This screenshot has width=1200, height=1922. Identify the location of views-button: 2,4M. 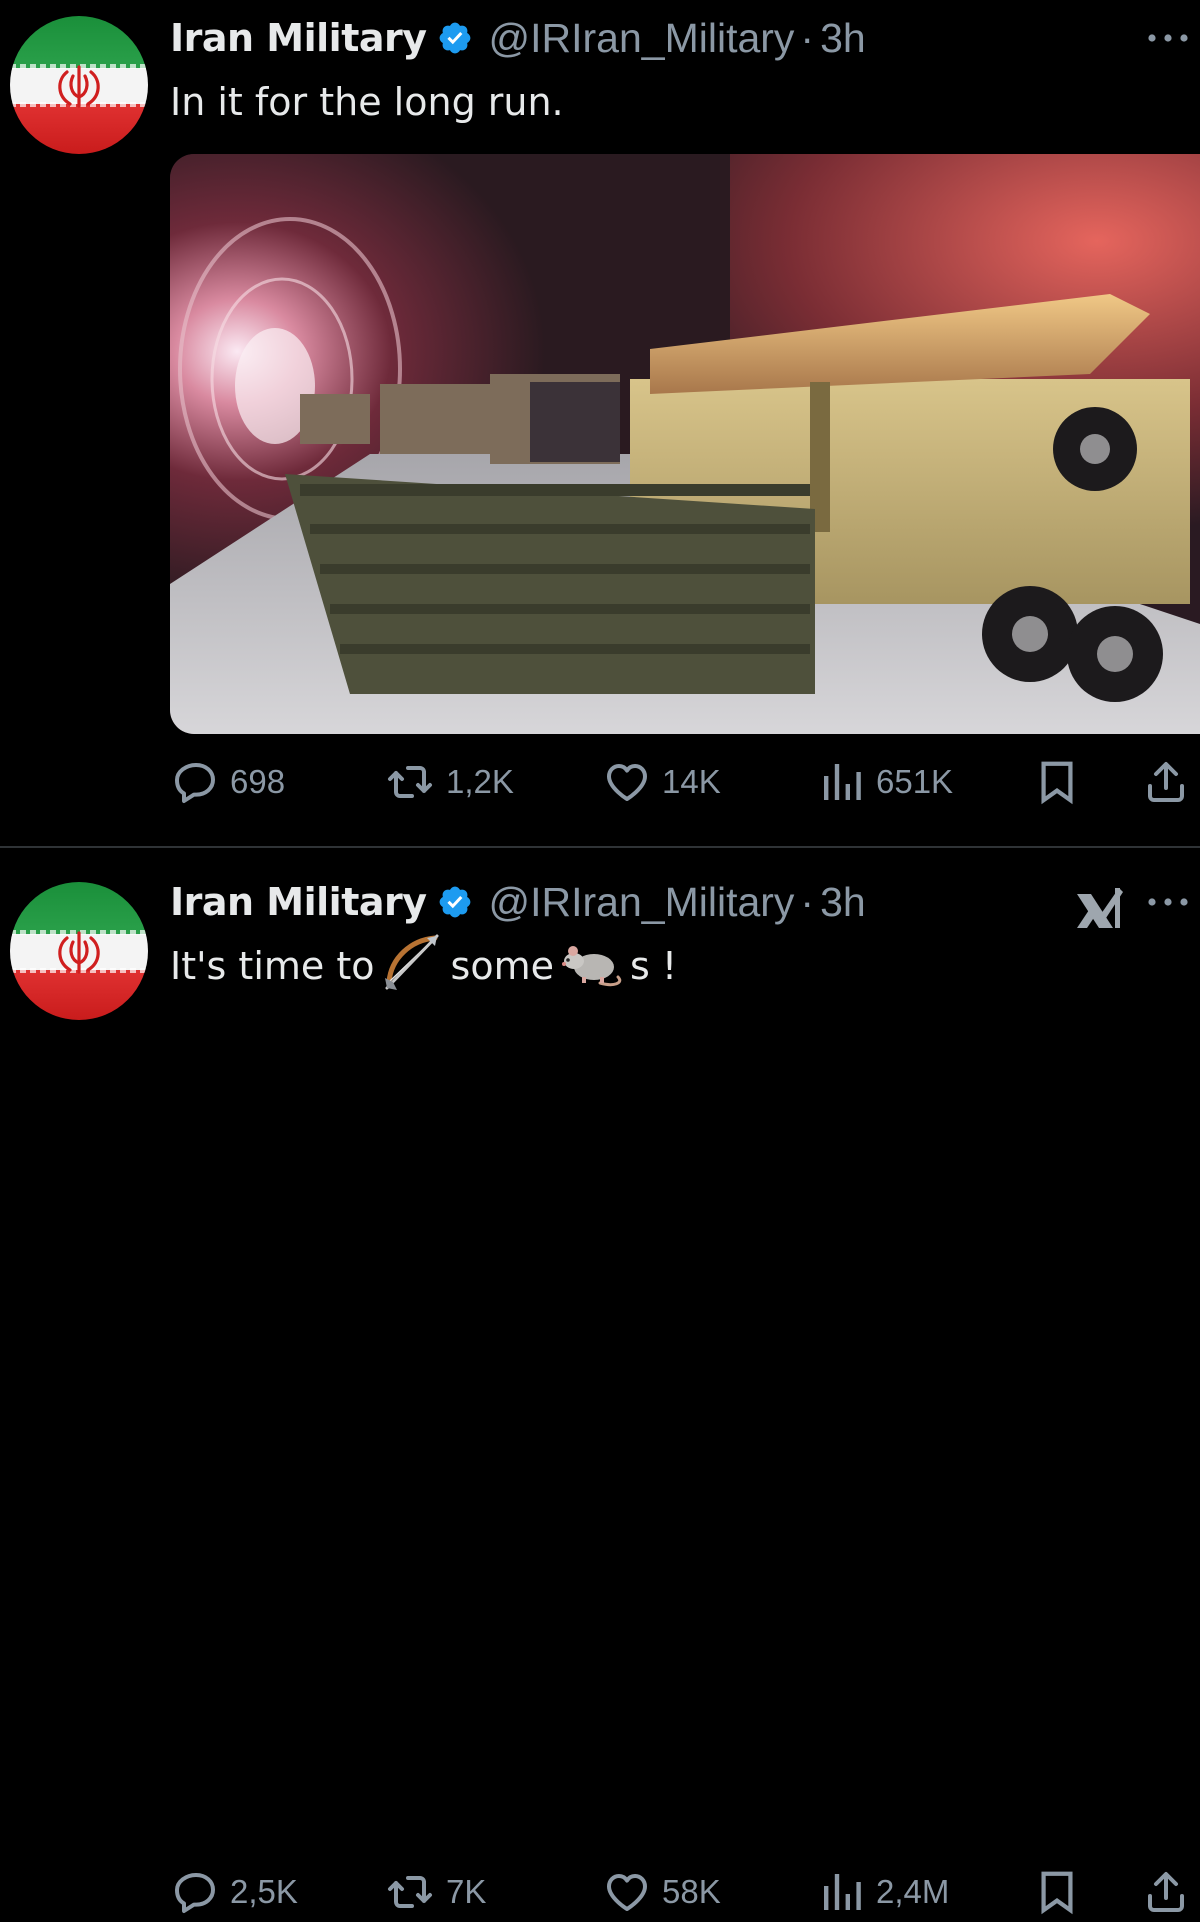
(883, 1892).